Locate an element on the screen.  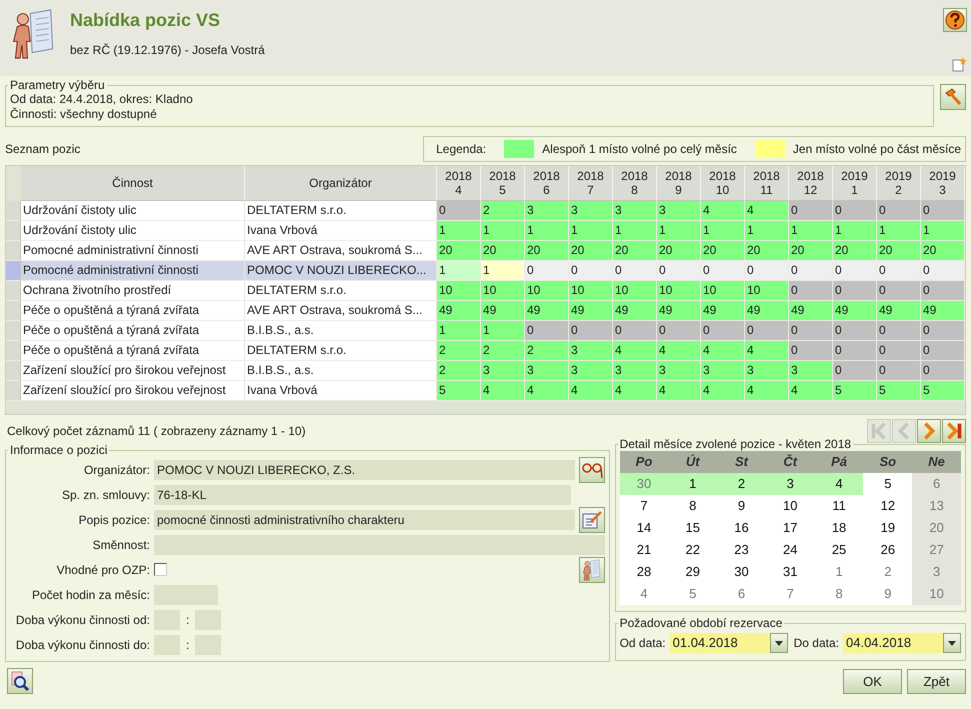
column-header: 2019 1 is located at coordinates (855, 183).